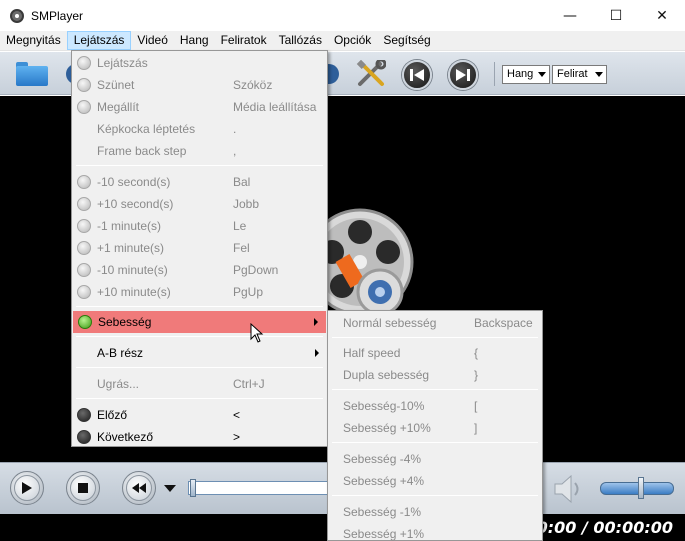 Image resolution: width=685 pixels, height=541 pixels. I want to click on play-button, so click(27, 488).